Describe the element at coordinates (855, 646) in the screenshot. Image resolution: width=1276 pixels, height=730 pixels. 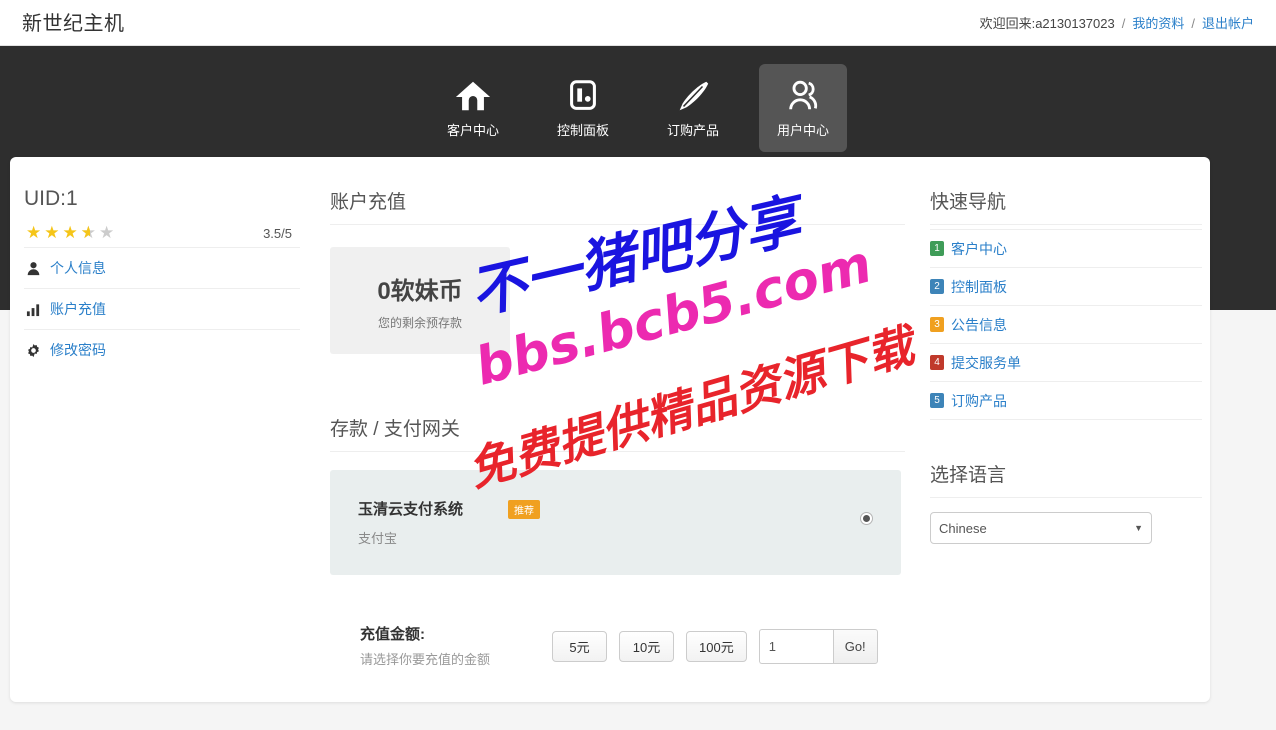
I see `go-button: Go!` at that location.